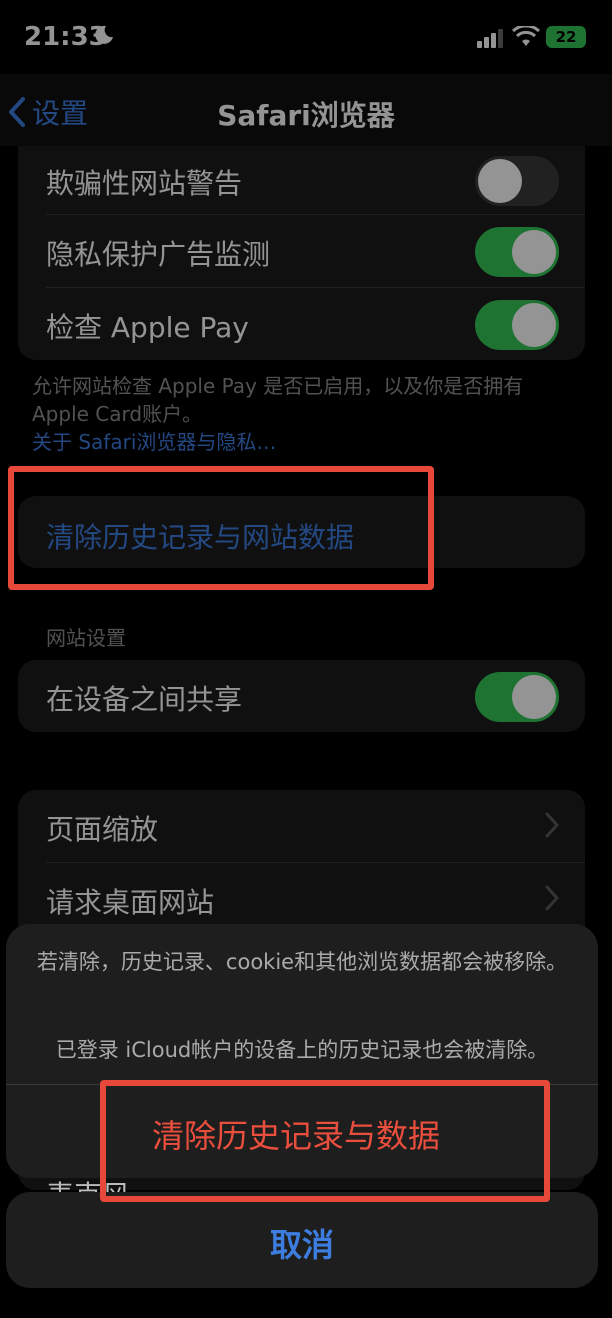 The image size is (612, 1318). I want to click on highlight-box-confirm, so click(325, 1141).